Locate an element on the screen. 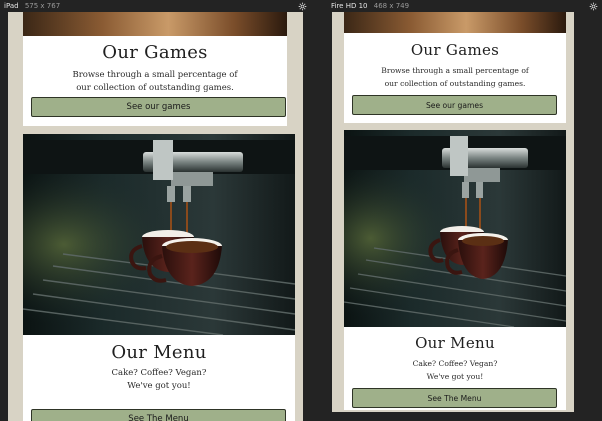 The width and height of the screenshot is (602, 421). device-toolbar: Fire HD 10 468 x 749 is located at coordinates (464, 6).